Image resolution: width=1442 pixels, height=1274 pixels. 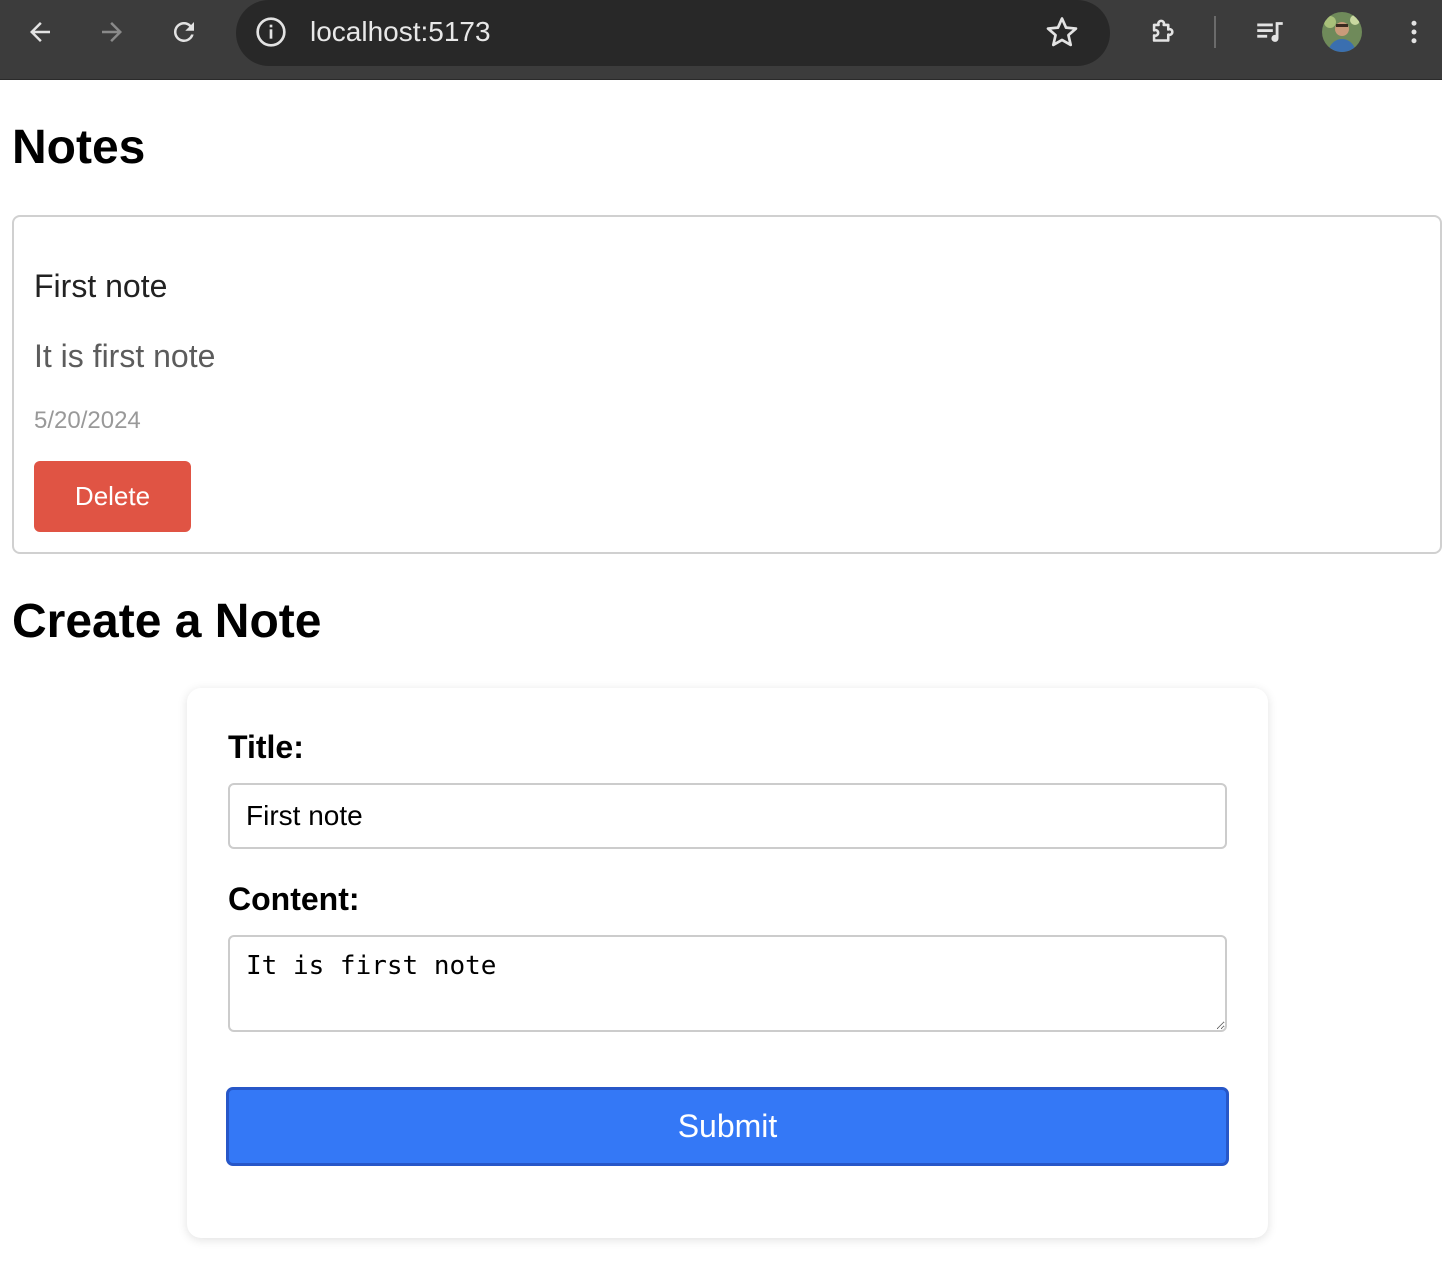 I want to click on avatar-image, so click(x=1342, y=32).